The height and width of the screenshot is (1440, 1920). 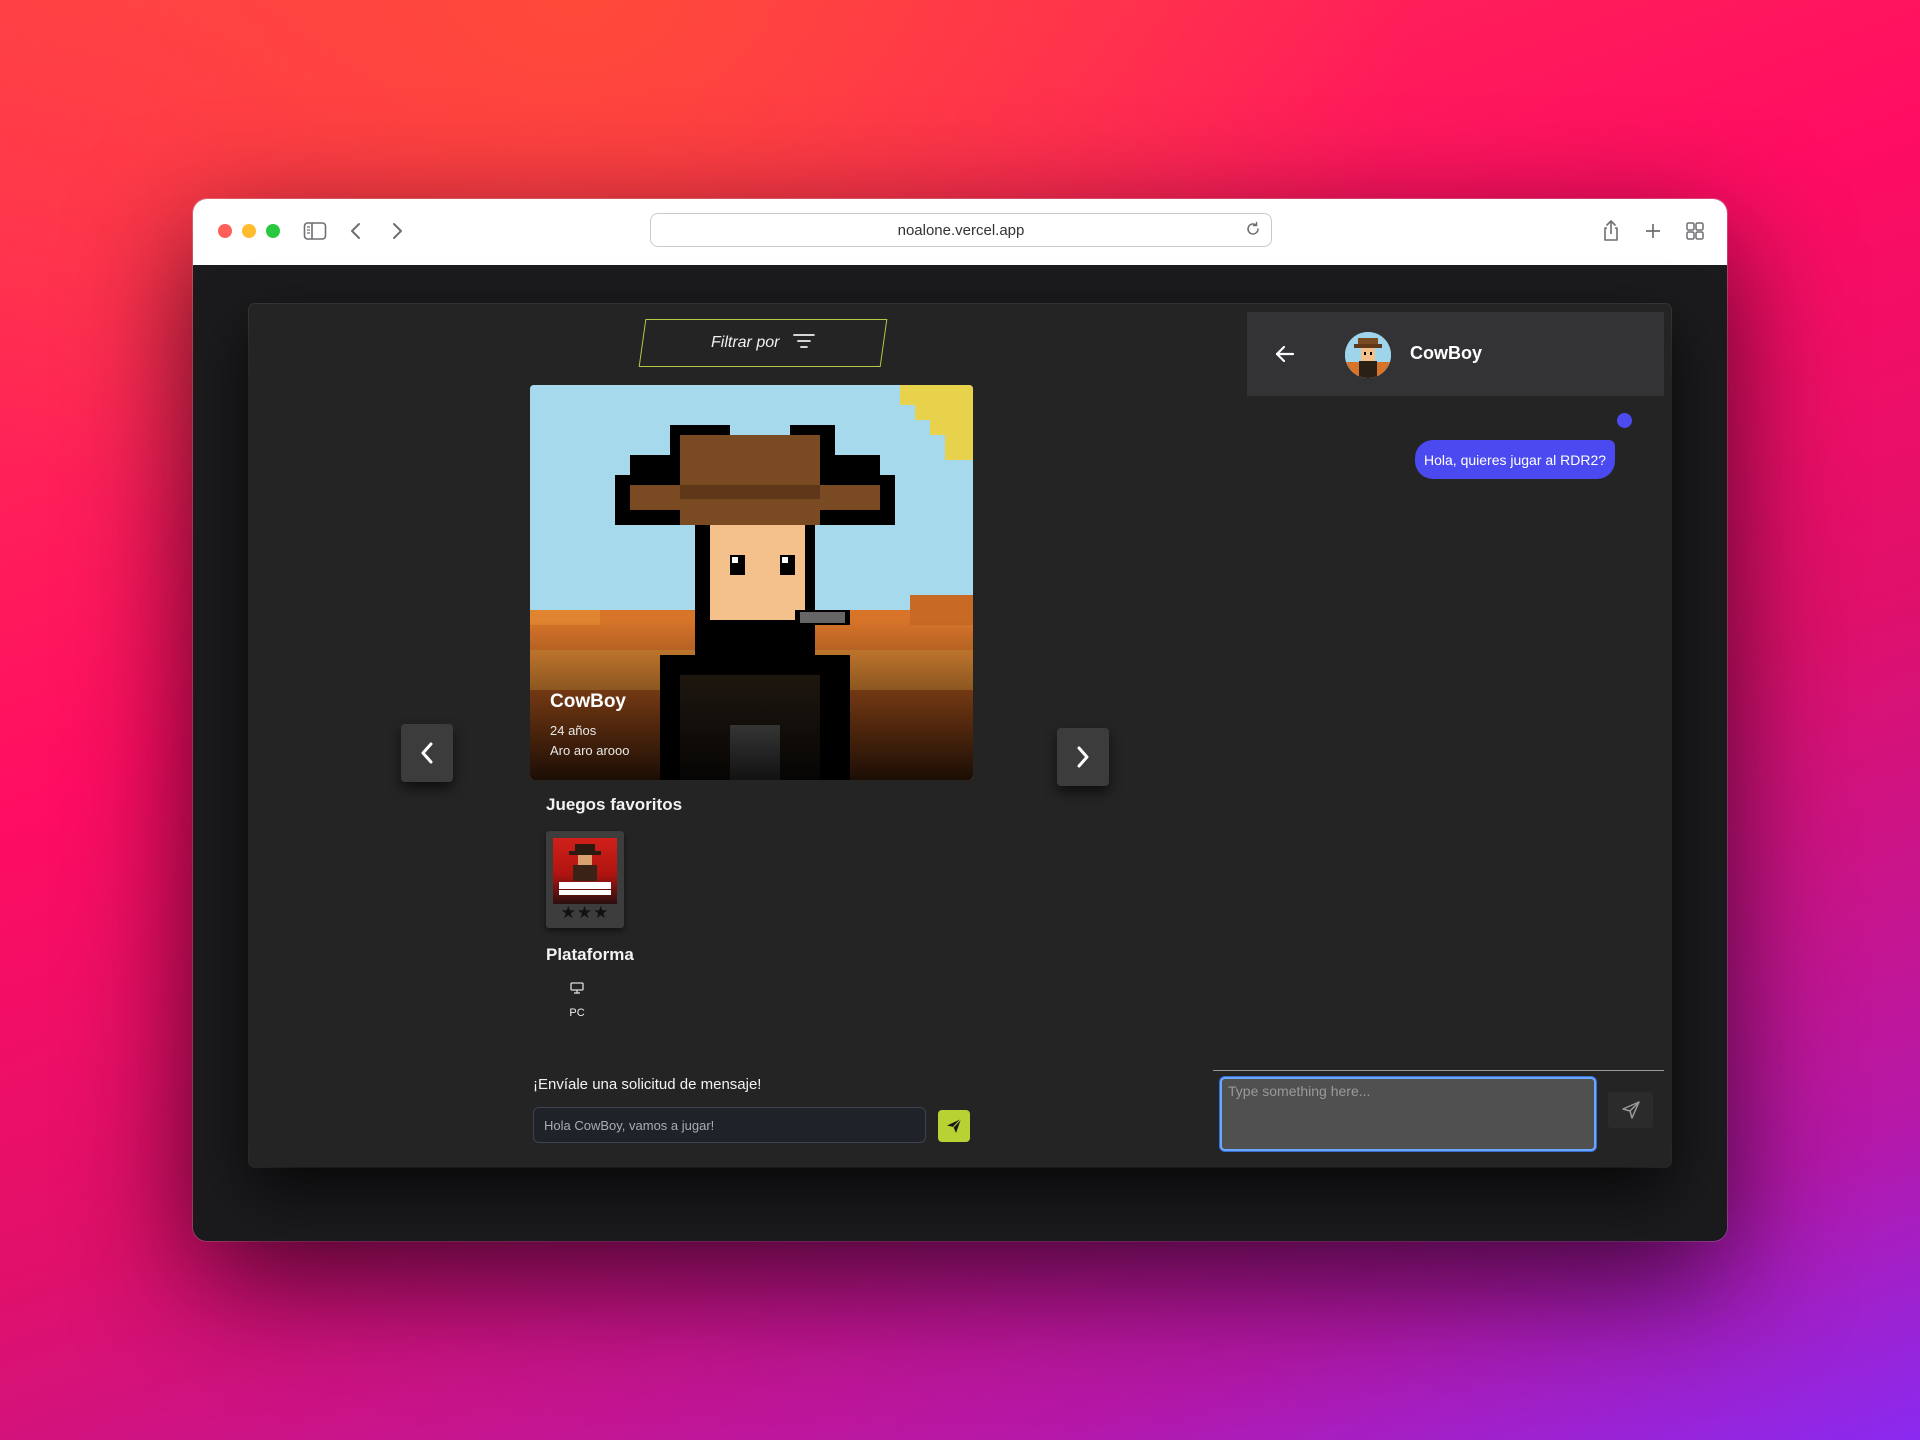 I want to click on send-request-button, so click(x=954, y=1126).